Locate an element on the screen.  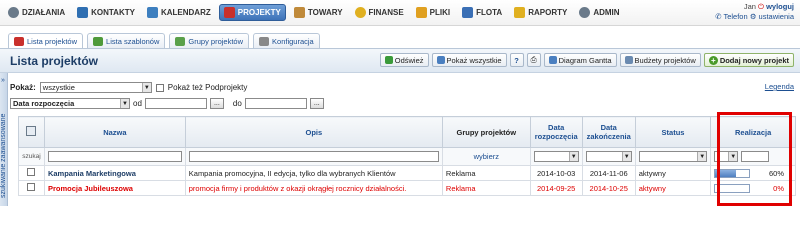
end-date-filter-cell: ▼ is located at coordinates (608, 156).